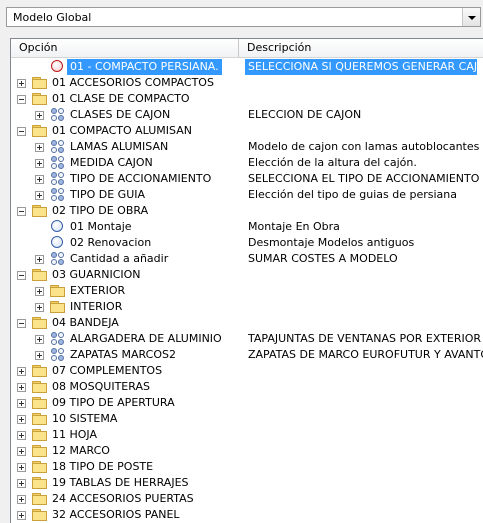 The height and width of the screenshot is (523, 483). I want to click on tree-folder-row: 12 MARCO, so click(247, 451).